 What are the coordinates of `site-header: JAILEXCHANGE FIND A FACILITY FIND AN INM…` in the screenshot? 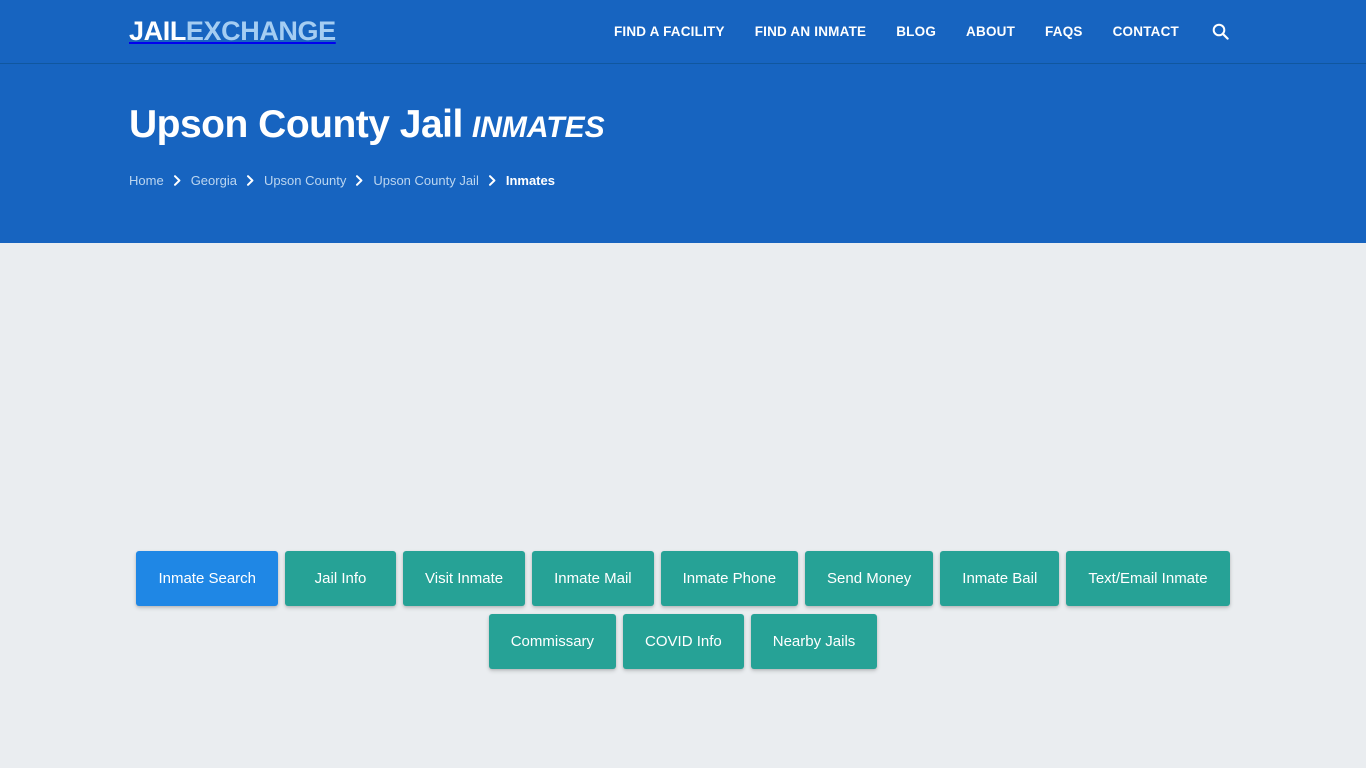 It's located at (683, 32).